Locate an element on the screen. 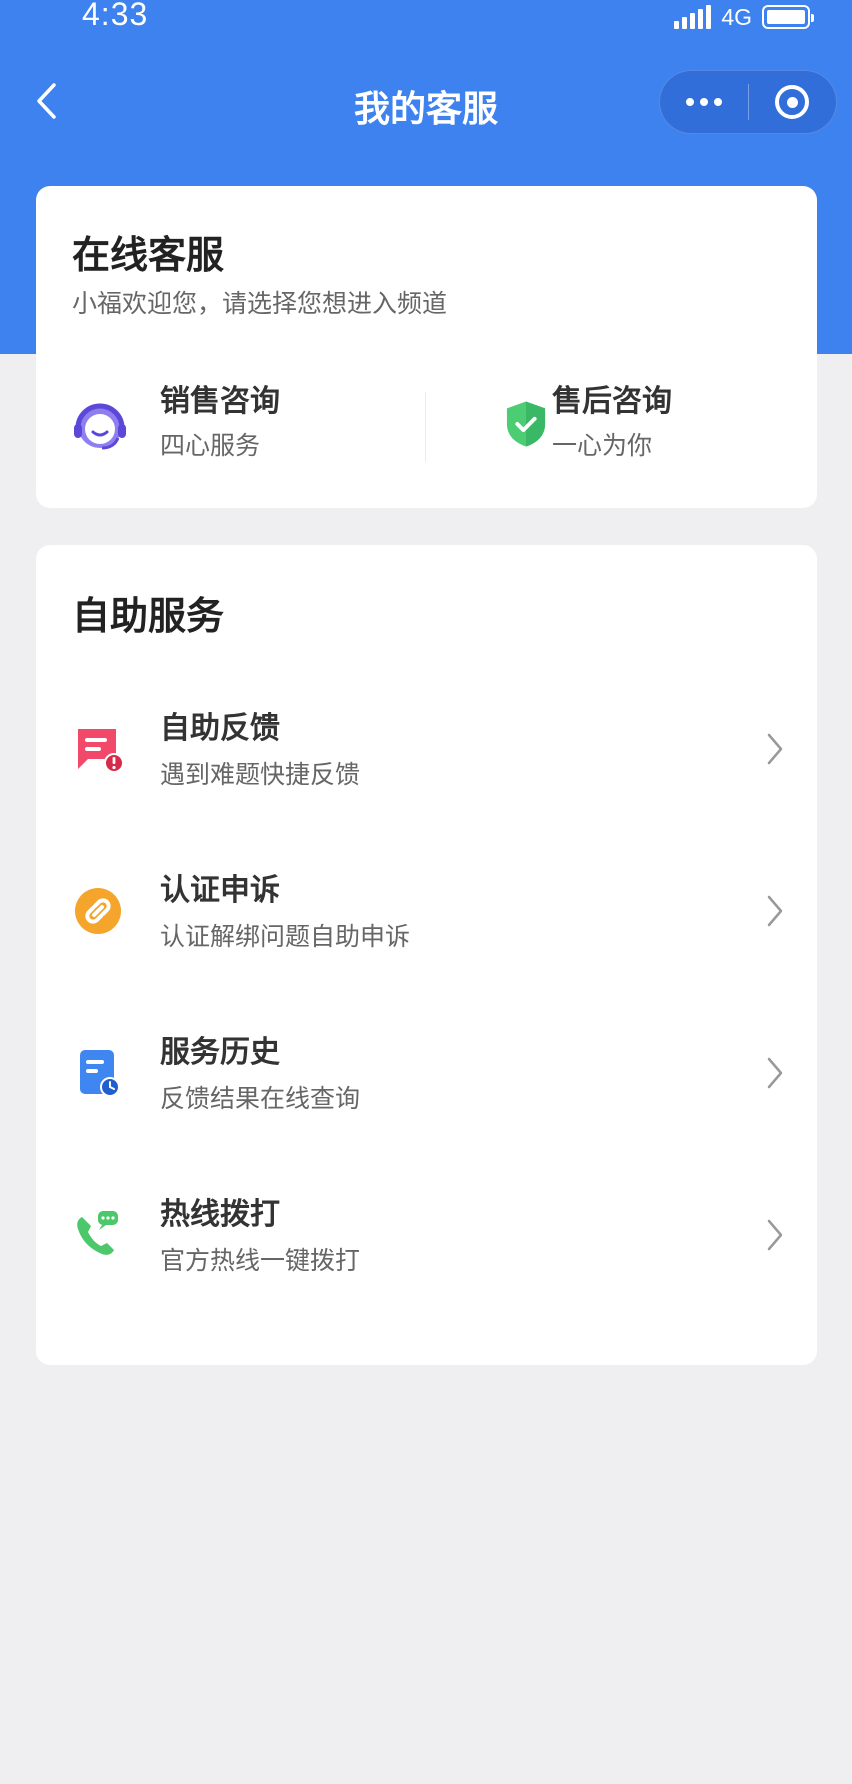 The height and width of the screenshot is (1784, 852). channel-desc: 四心服务 is located at coordinates (210, 445).